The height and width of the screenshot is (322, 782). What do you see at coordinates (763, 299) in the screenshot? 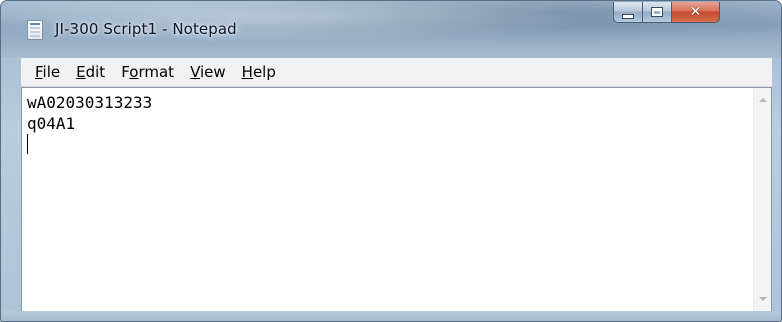
I see `scroll-down-arrow-icon` at bounding box center [763, 299].